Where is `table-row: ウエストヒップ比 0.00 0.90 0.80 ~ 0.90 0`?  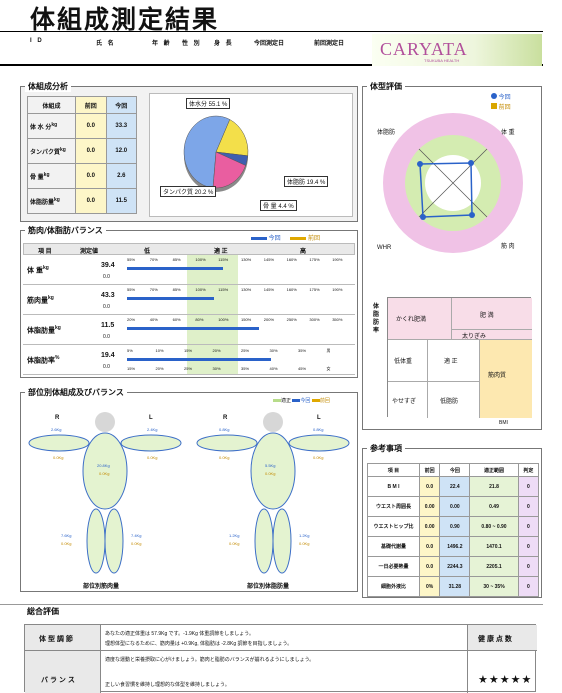
table-row: ウエストヒップ比 0.00 0.90 0.80 ~ 0.90 0 is located at coordinates (453, 526).